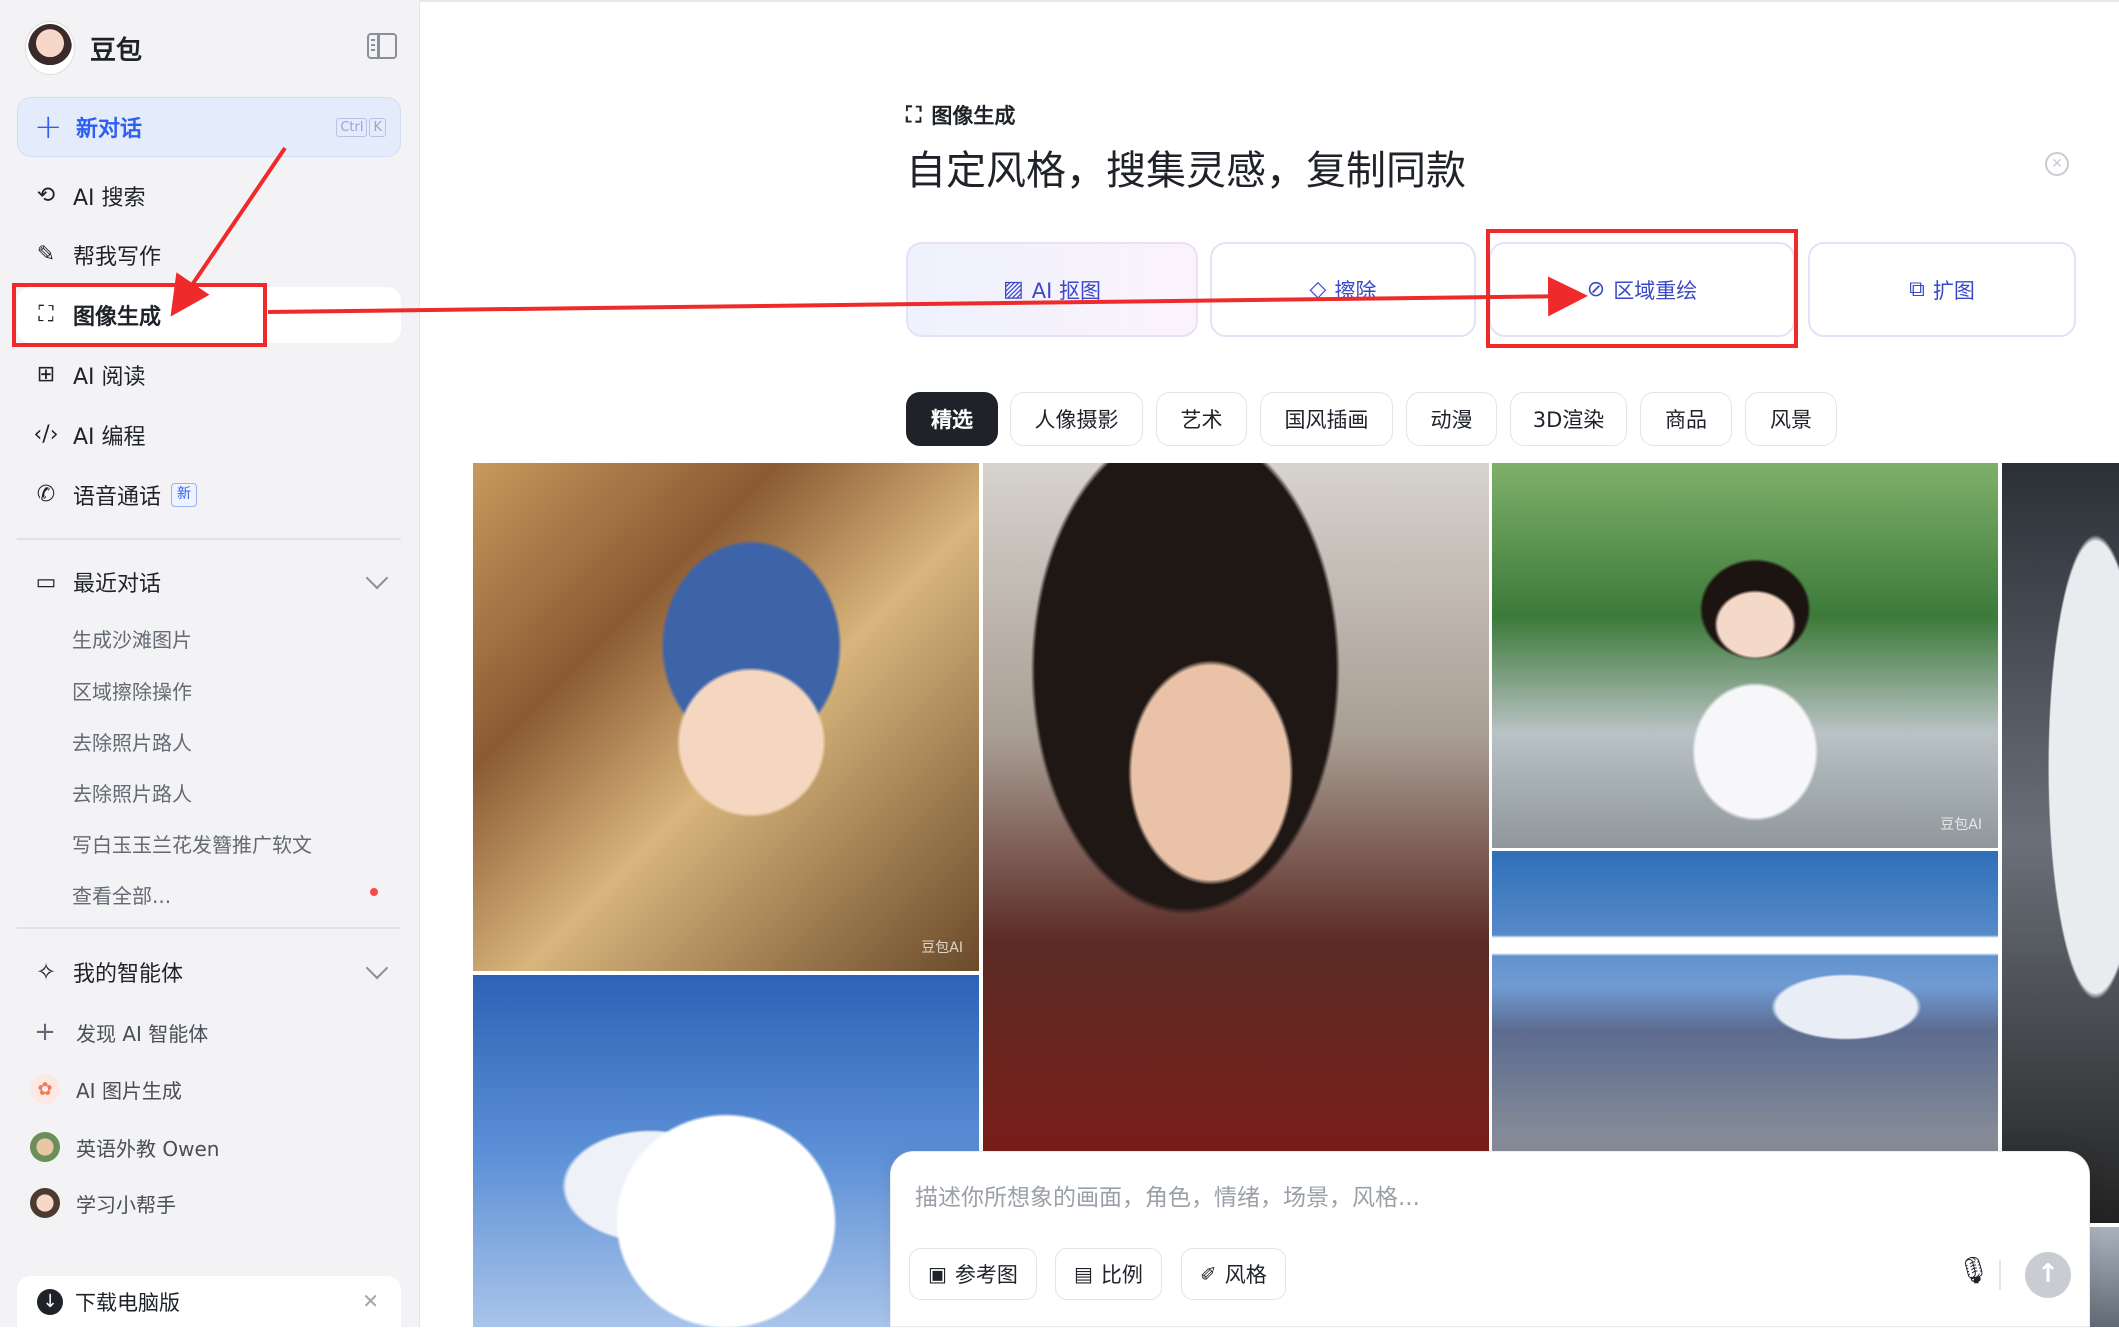  What do you see at coordinates (1642, 288) in the screenshot?
I see `annotation-box-region-repaint` at bounding box center [1642, 288].